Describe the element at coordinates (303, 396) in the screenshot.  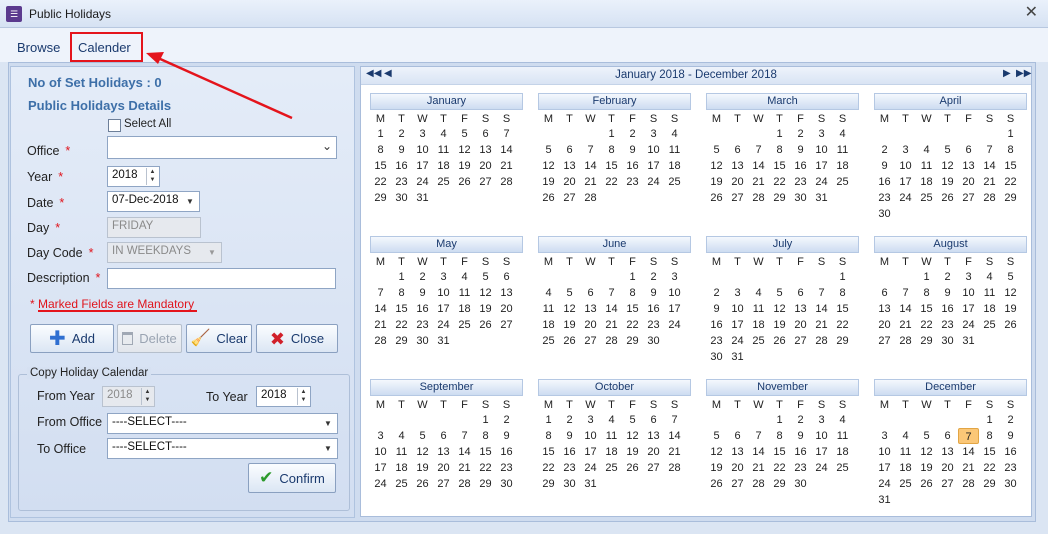
I see `spinner-icon: ▲ ▼` at that location.